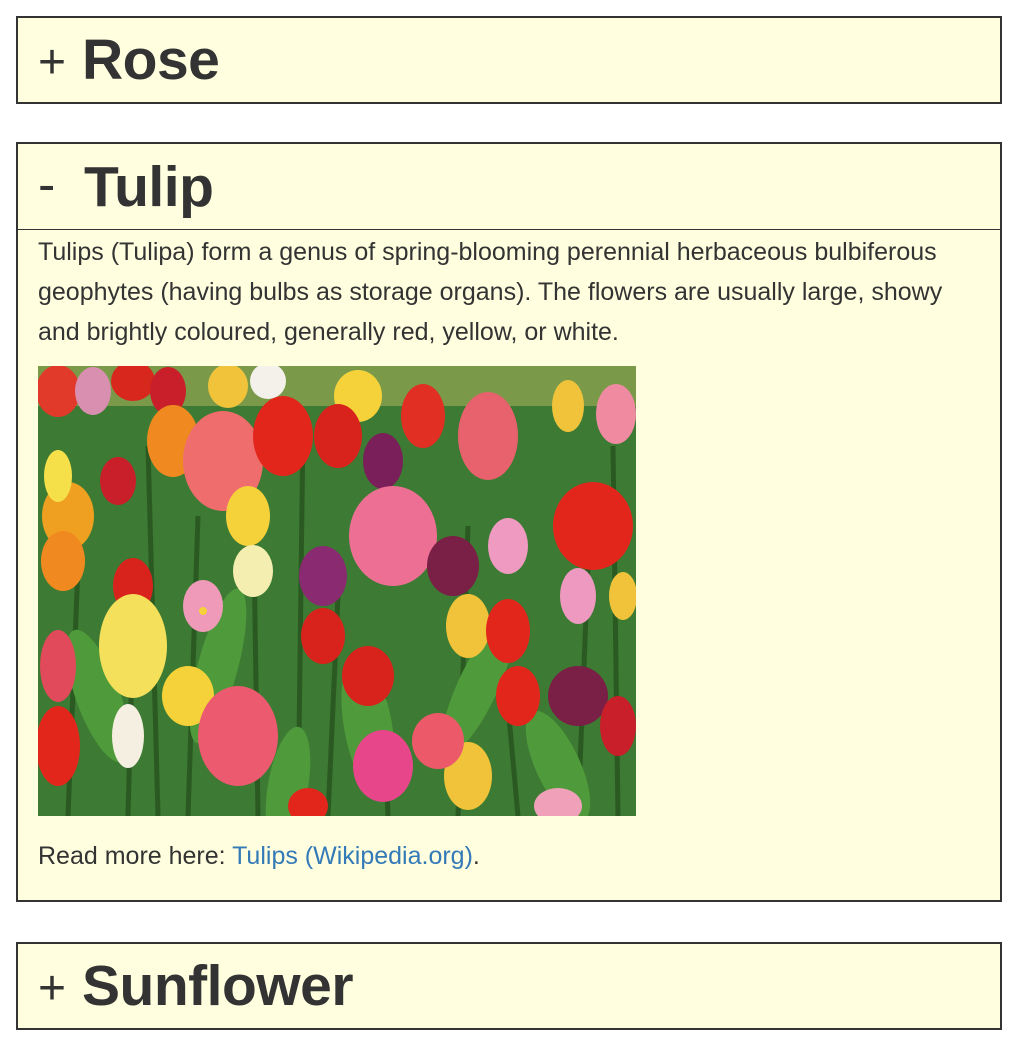  I want to click on read-more-prefix: Read more here:, so click(135, 856).